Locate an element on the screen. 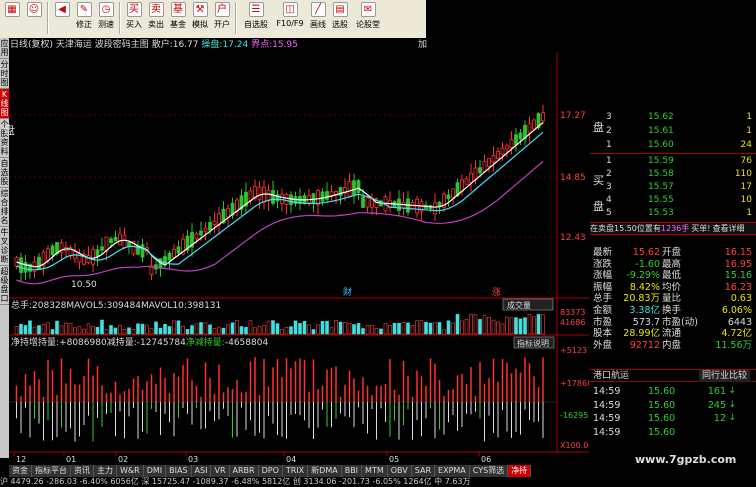  indicator-tab: VR is located at coordinates (220, 471).